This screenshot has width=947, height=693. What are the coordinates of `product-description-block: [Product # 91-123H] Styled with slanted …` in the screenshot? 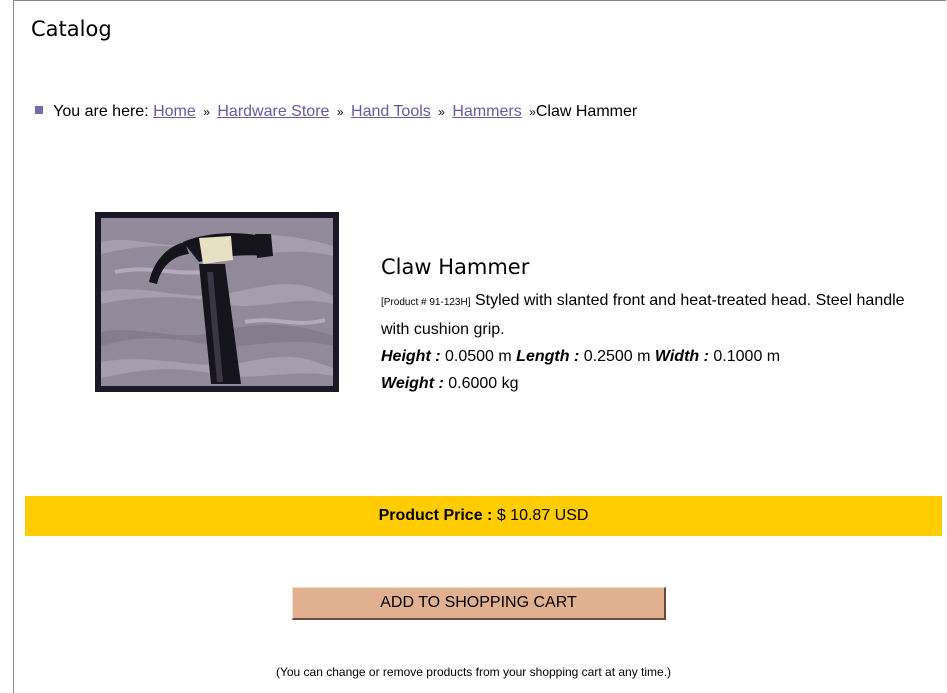 It's located at (651, 342).